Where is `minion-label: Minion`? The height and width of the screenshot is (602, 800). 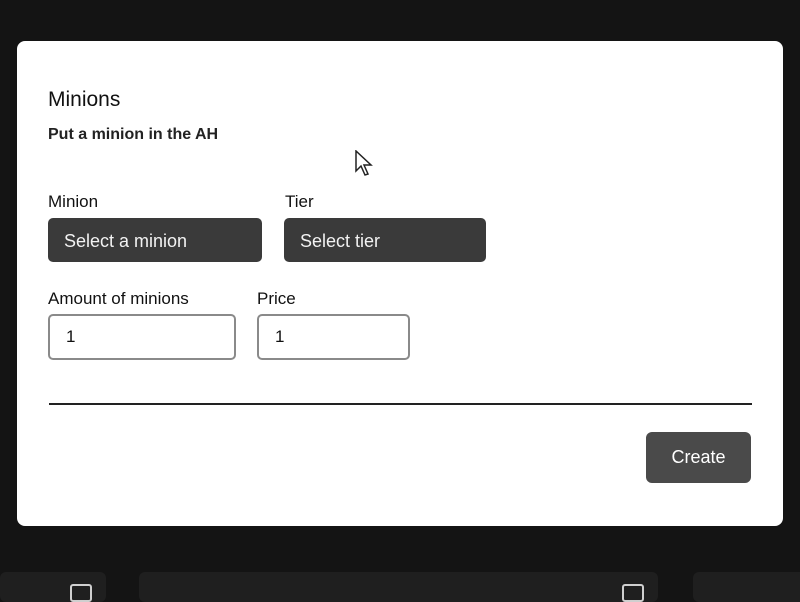 minion-label: Minion is located at coordinates (73, 201).